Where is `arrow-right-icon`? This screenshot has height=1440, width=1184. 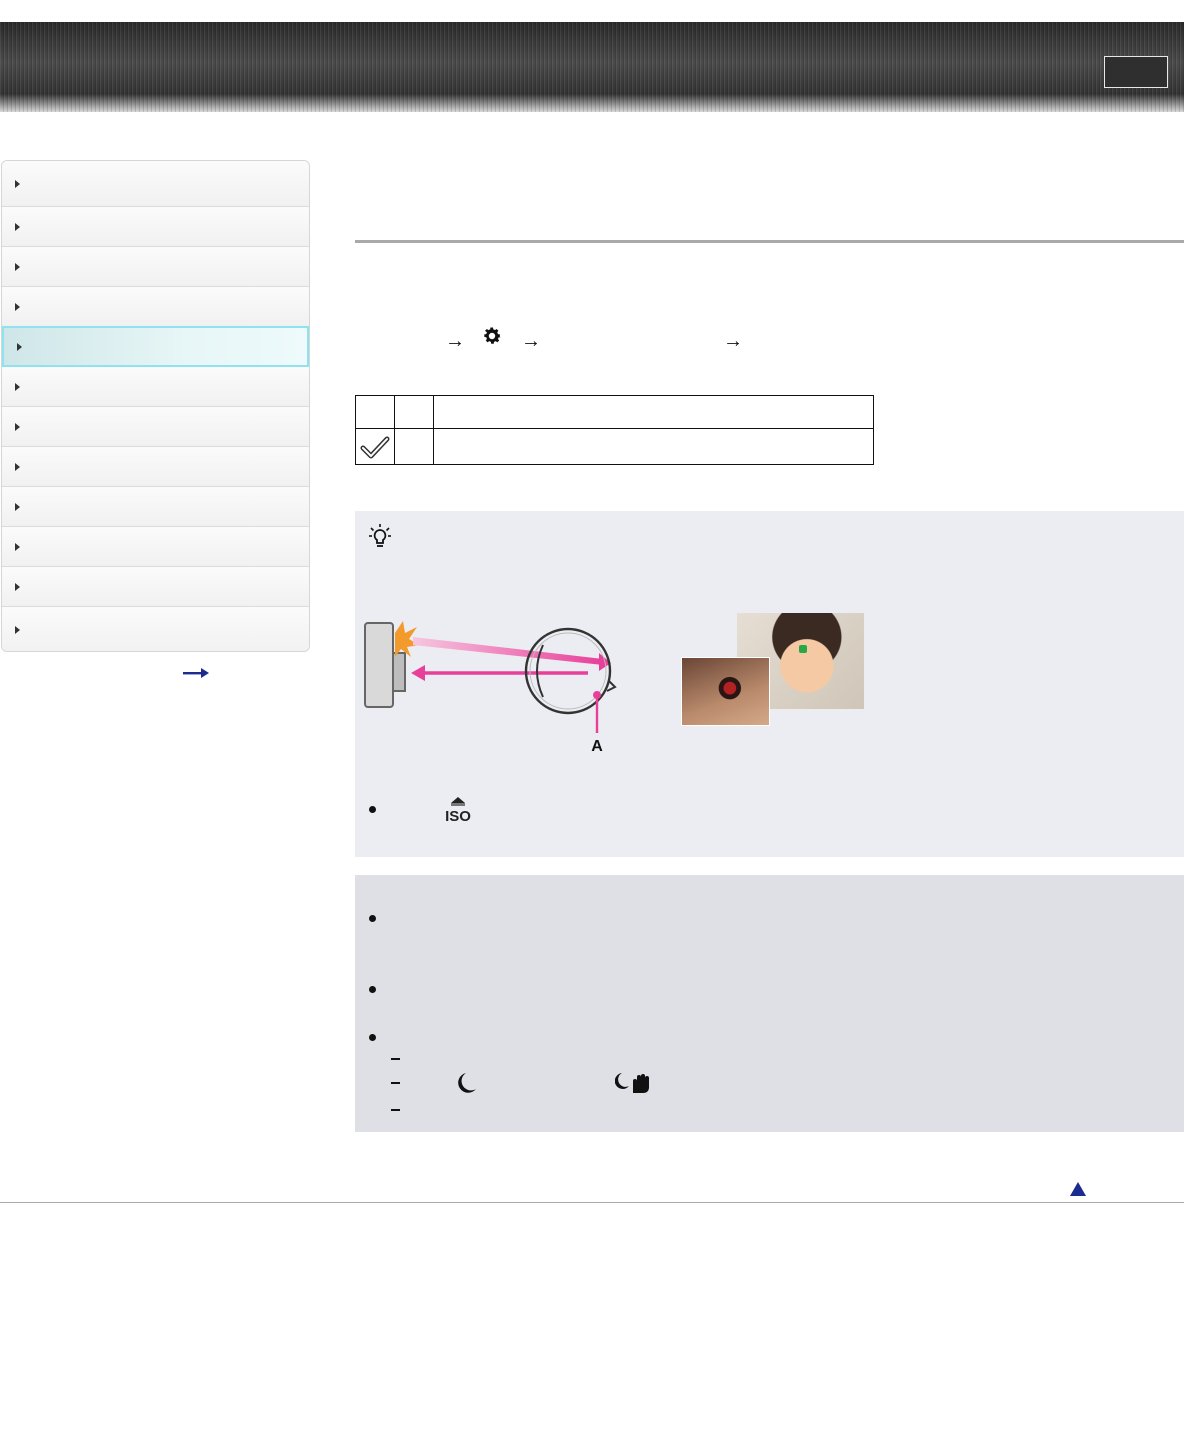 arrow-right-icon is located at coordinates (196, 673).